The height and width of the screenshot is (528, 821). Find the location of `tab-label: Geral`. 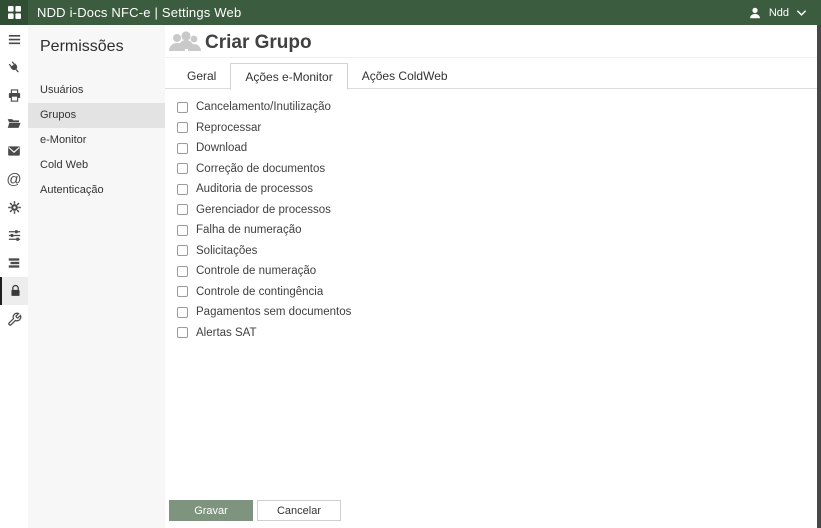

tab-label: Geral is located at coordinates (202, 76).